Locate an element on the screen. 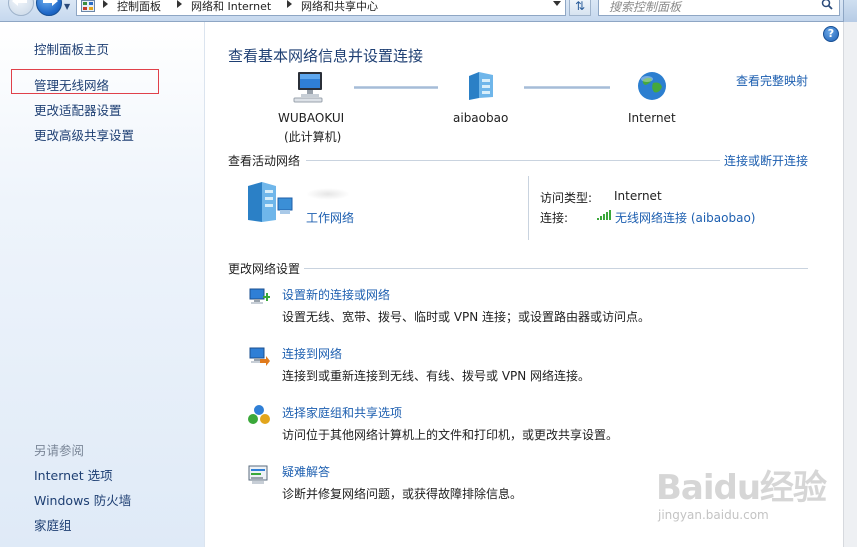 The width and height of the screenshot is (857, 547). address-dropdown-icon is located at coordinates (557, 3).